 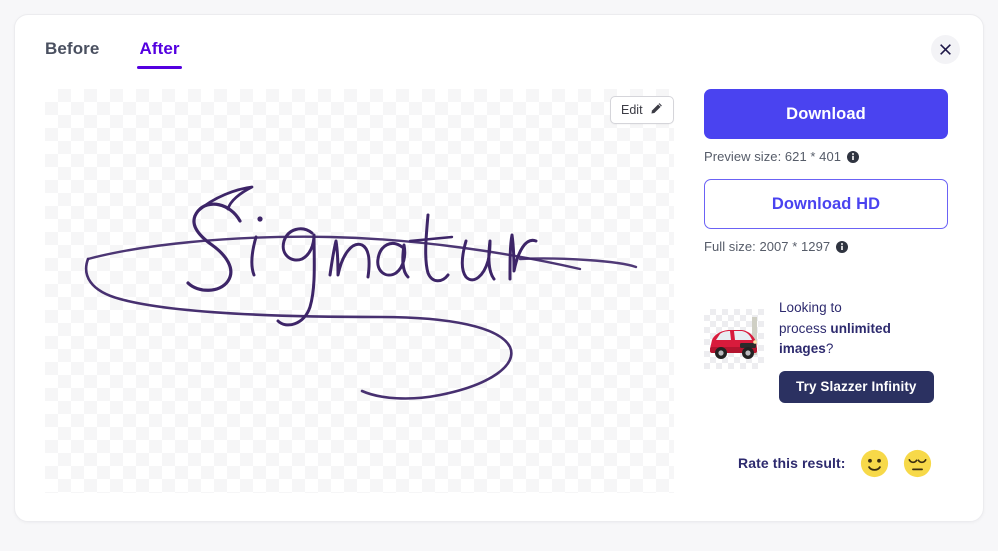 What do you see at coordinates (805, 328) in the screenshot?
I see `promo-line-2-pre: process` at bounding box center [805, 328].